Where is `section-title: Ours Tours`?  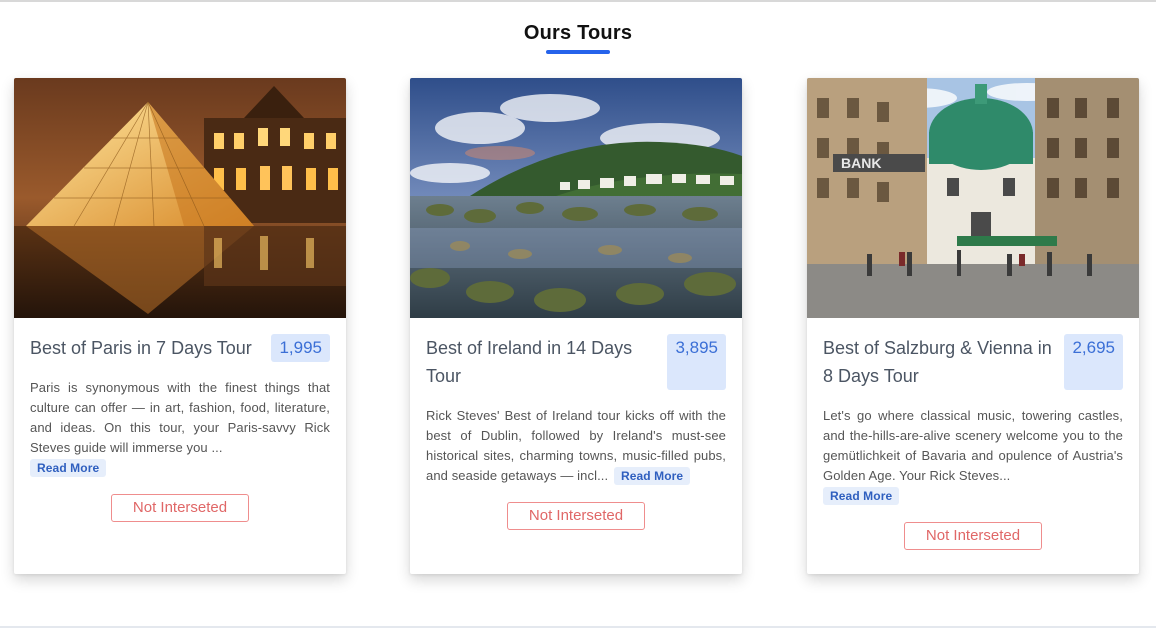
section-title: Ours Tours is located at coordinates (578, 33).